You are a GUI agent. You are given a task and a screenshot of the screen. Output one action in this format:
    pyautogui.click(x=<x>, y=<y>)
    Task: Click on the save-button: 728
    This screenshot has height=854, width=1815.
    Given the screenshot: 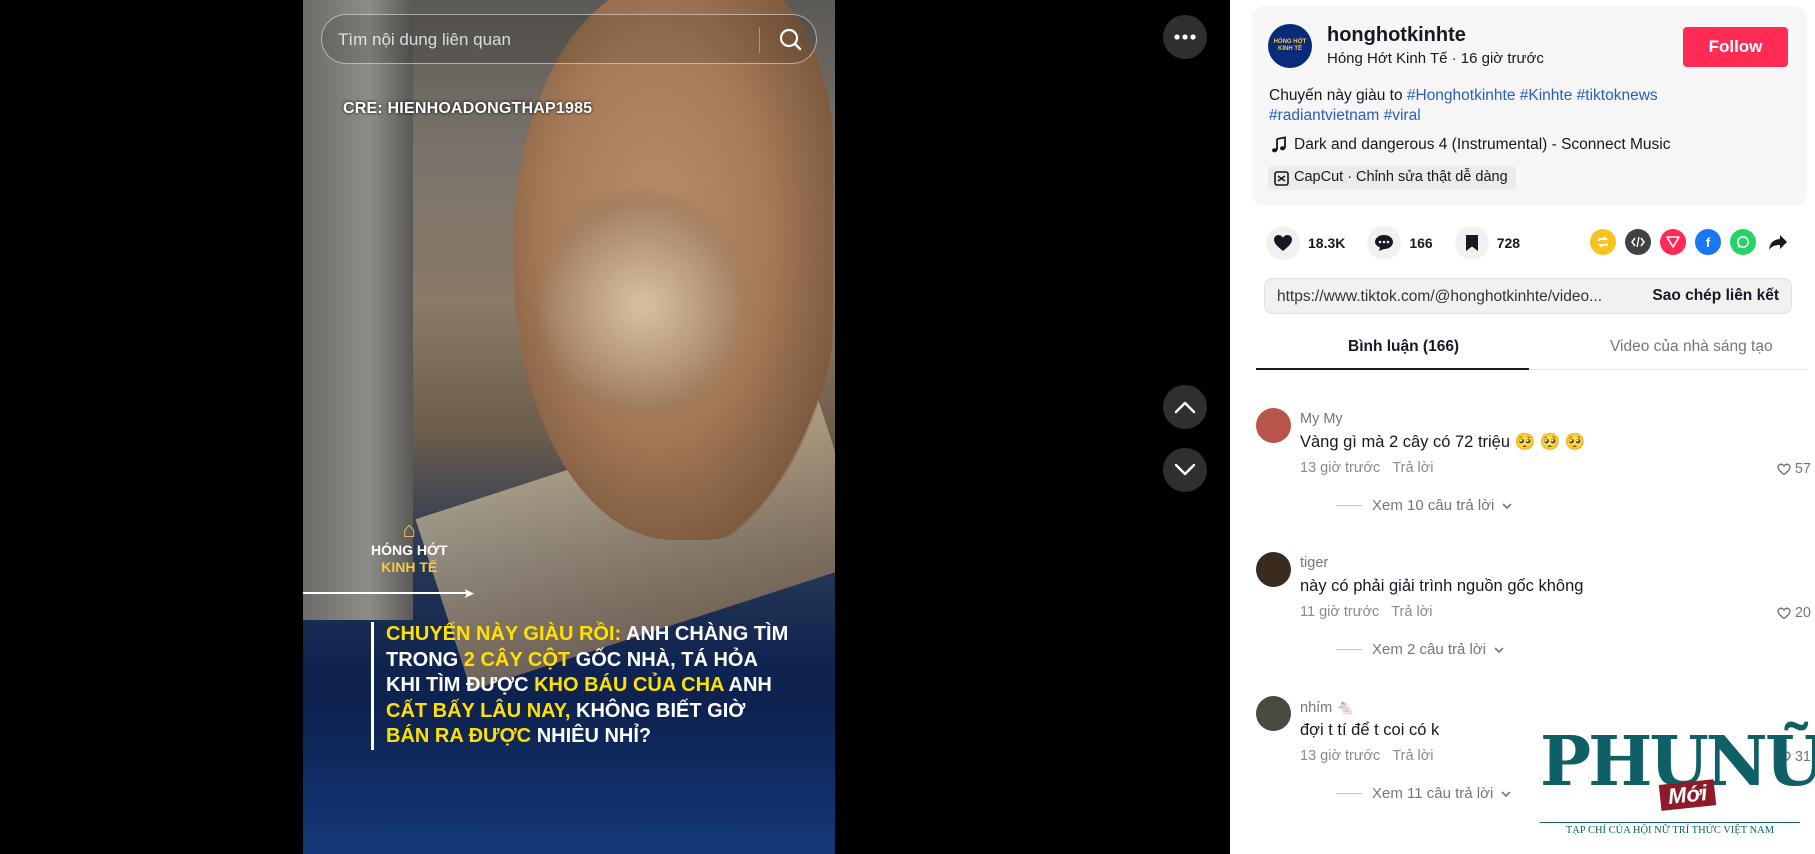 What is the action you would take?
    pyautogui.click(x=1487, y=243)
    